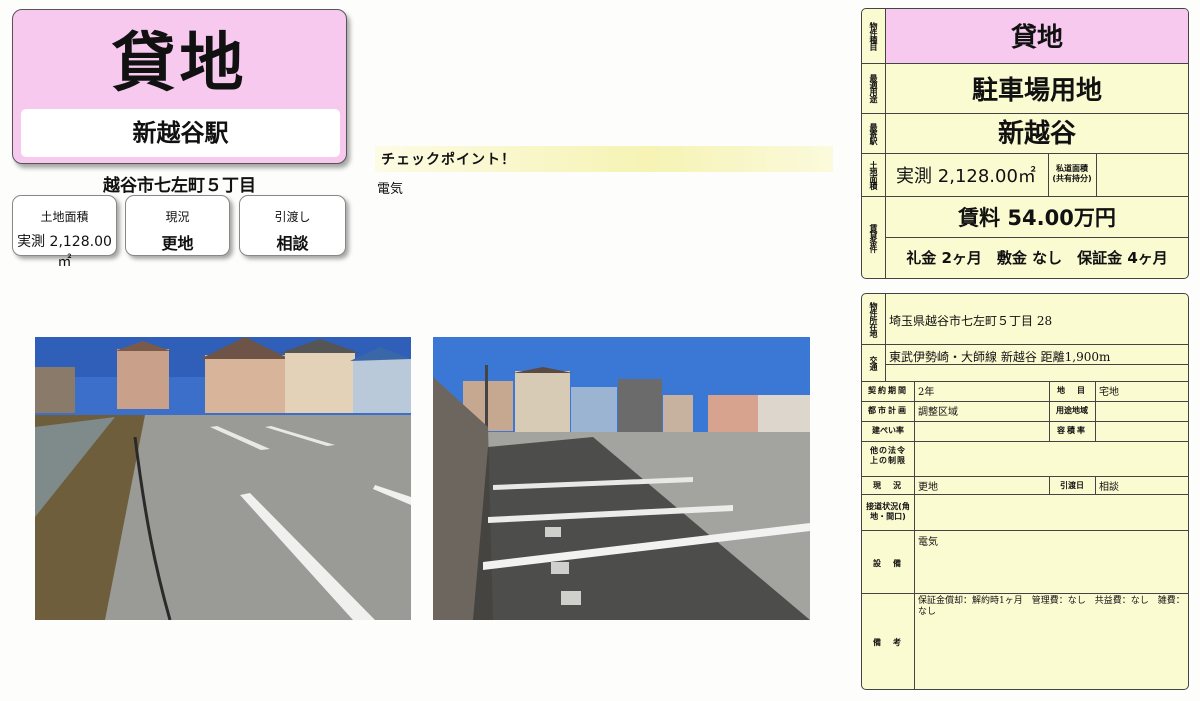 The image size is (1200, 701). I want to click on station-label: 最寄駅, so click(874, 133).